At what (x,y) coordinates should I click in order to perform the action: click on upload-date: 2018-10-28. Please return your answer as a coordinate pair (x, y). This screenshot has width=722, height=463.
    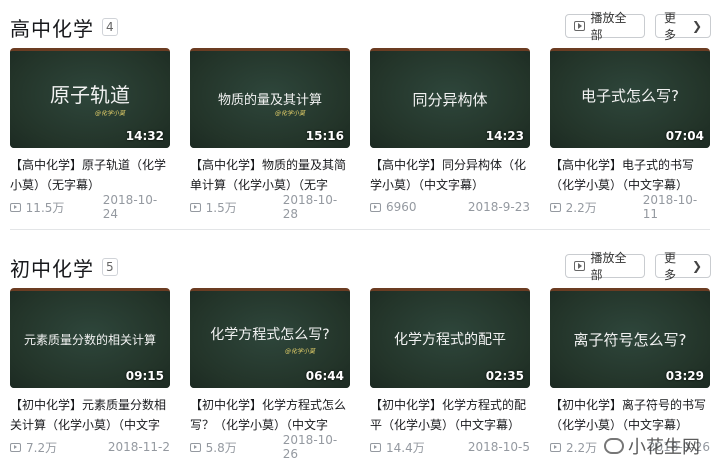
    Looking at the image, I should click on (310, 207).